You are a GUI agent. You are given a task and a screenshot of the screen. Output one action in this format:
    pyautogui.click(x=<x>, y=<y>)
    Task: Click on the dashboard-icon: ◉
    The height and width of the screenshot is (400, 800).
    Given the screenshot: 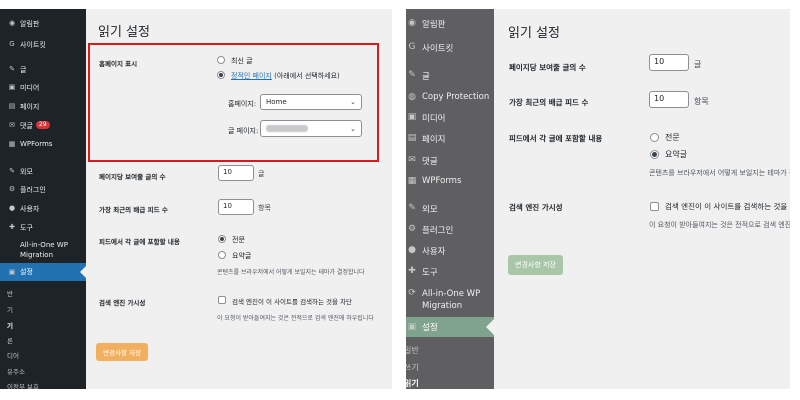 What is the action you would take?
    pyautogui.click(x=12, y=23)
    